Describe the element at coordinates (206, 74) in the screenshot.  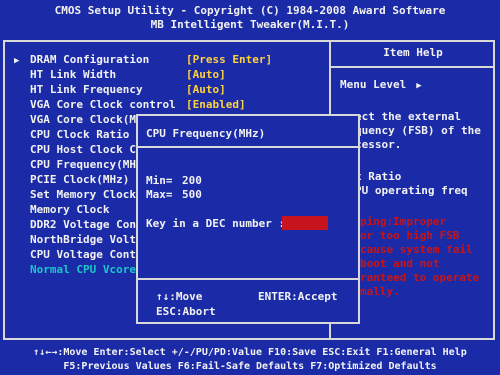
I see `value-ht-link-width: [Auto]` at that location.